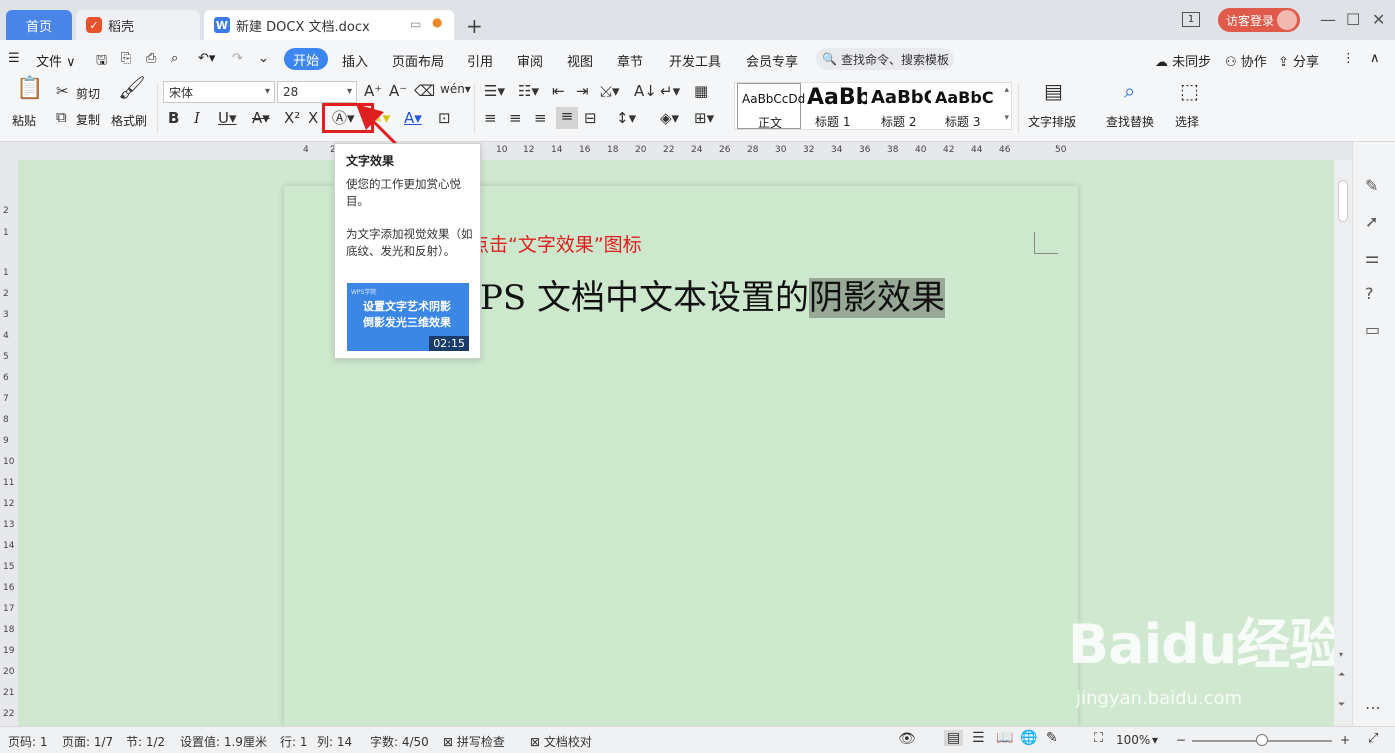  What do you see at coordinates (1341, 675) in the screenshot?
I see `prev-page-icon: ⏶` at bounding box center [1341, 675].